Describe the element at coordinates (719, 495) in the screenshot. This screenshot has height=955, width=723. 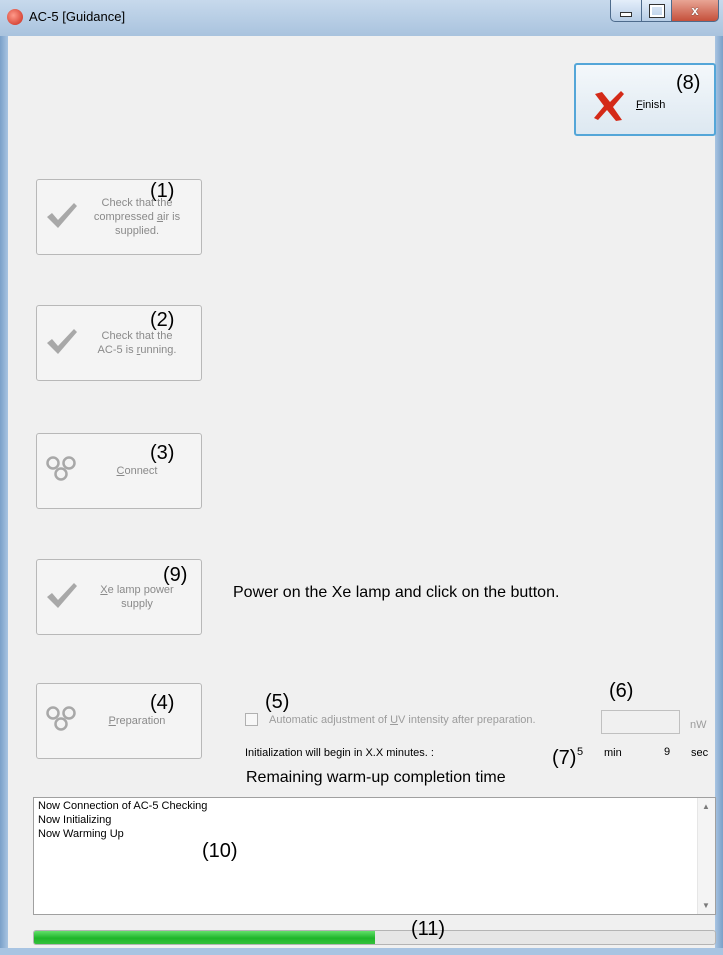
I see `window-frame-right` at that location.